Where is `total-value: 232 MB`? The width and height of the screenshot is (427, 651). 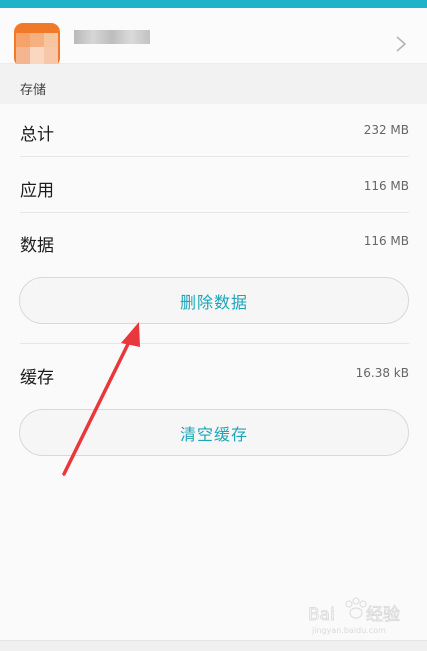 total-value: 232 MB is located at coordinates (386, 130).